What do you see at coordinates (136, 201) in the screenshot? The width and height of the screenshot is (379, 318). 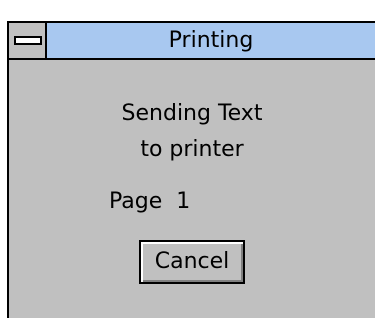 I see `page-label: Page` at bounding box center [136, 201].